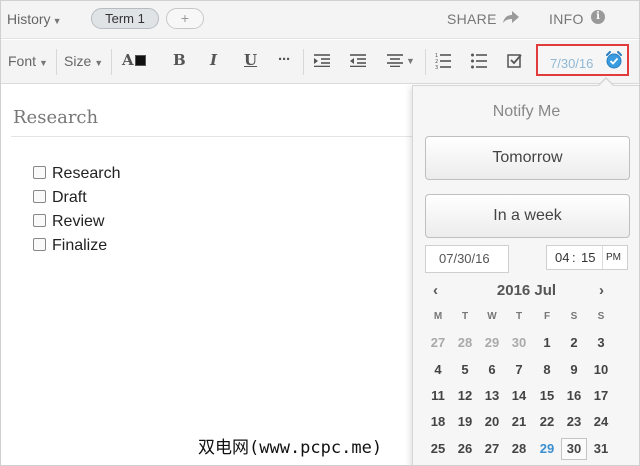  Describe the element at coordinates (29, 19) in the screenshot. I see `history-label: History` at that location.